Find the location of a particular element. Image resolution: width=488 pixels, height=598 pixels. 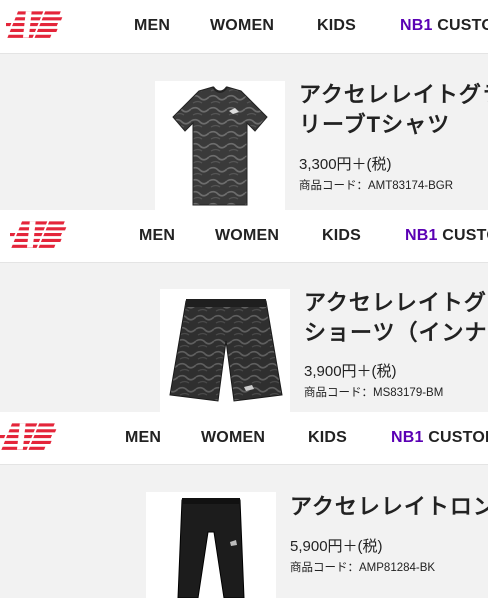

product-code: 商品コード：AMP81284-BK is located at coordinates (362, 567).